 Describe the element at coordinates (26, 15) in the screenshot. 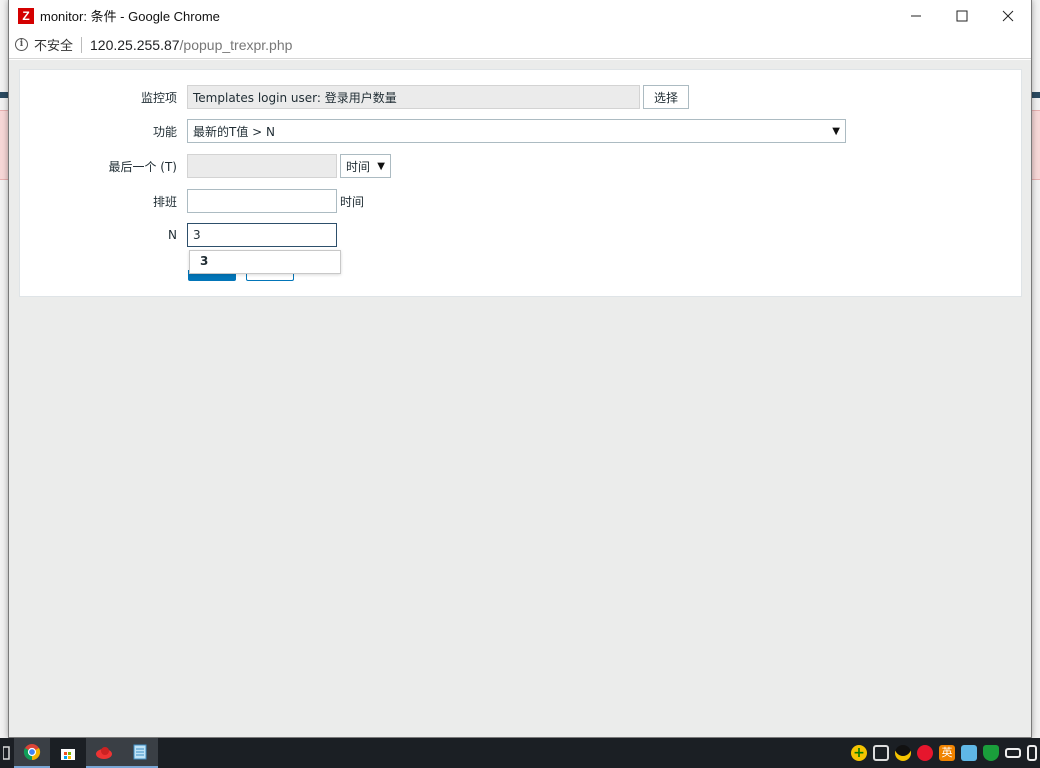

I see `zabbix-app-icon: Z` at that location.